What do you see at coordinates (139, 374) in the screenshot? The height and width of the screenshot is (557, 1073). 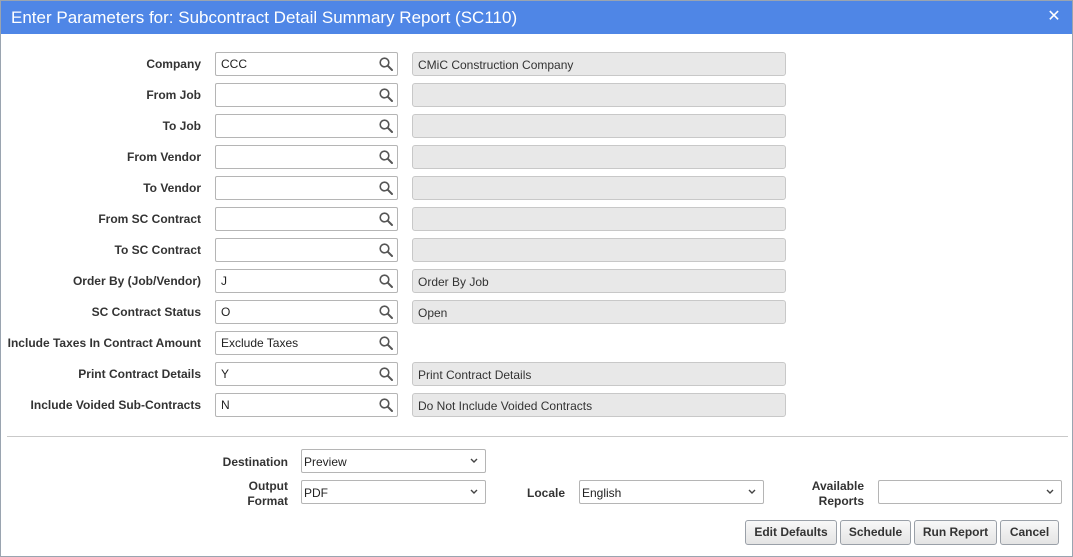 I see `param-label: Print Contract Details` at bounding box center [139, 374].